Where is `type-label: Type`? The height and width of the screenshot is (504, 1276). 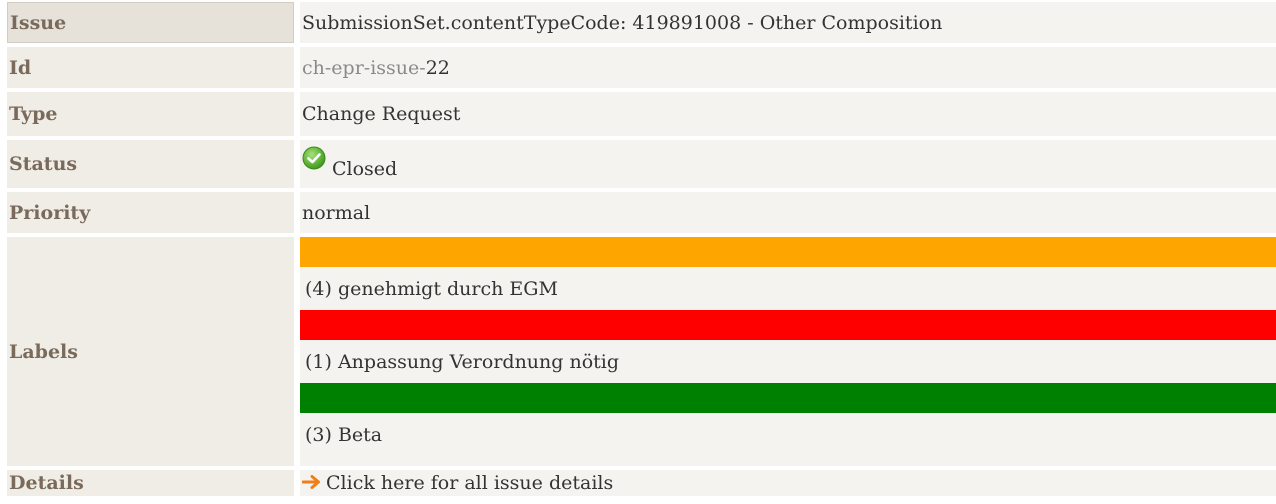
type-label: Type is located at coordinates (150, 114).